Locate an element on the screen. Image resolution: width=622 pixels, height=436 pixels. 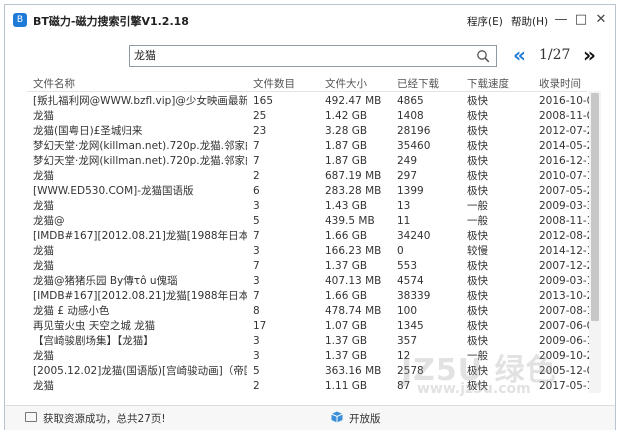
table-row: 龙猫 2 1.11 GB 87 极快 2017-05-19 is located at coordinates (311, 385).